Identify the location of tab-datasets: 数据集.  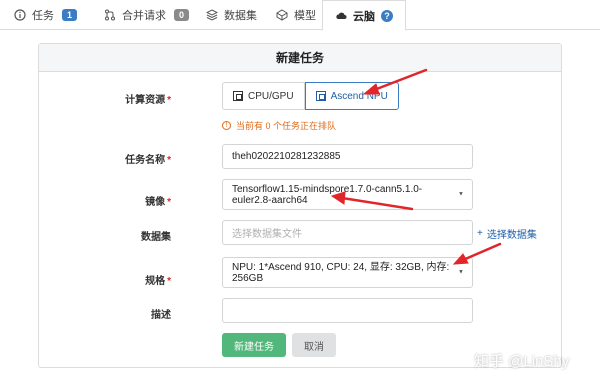
(231, 15).